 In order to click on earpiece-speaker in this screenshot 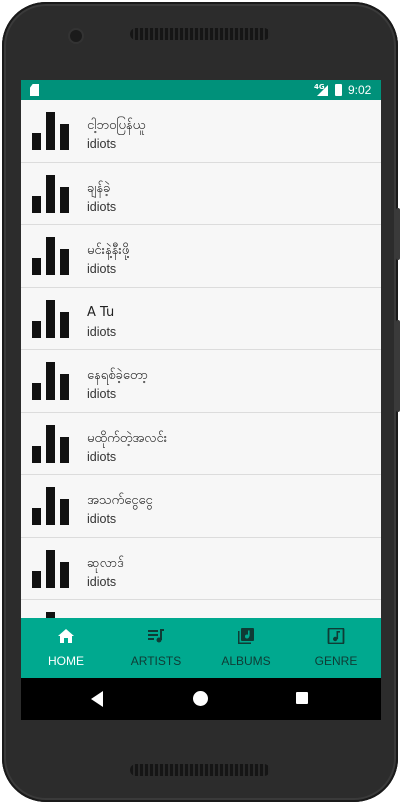, I will do `click(200, 34)`.